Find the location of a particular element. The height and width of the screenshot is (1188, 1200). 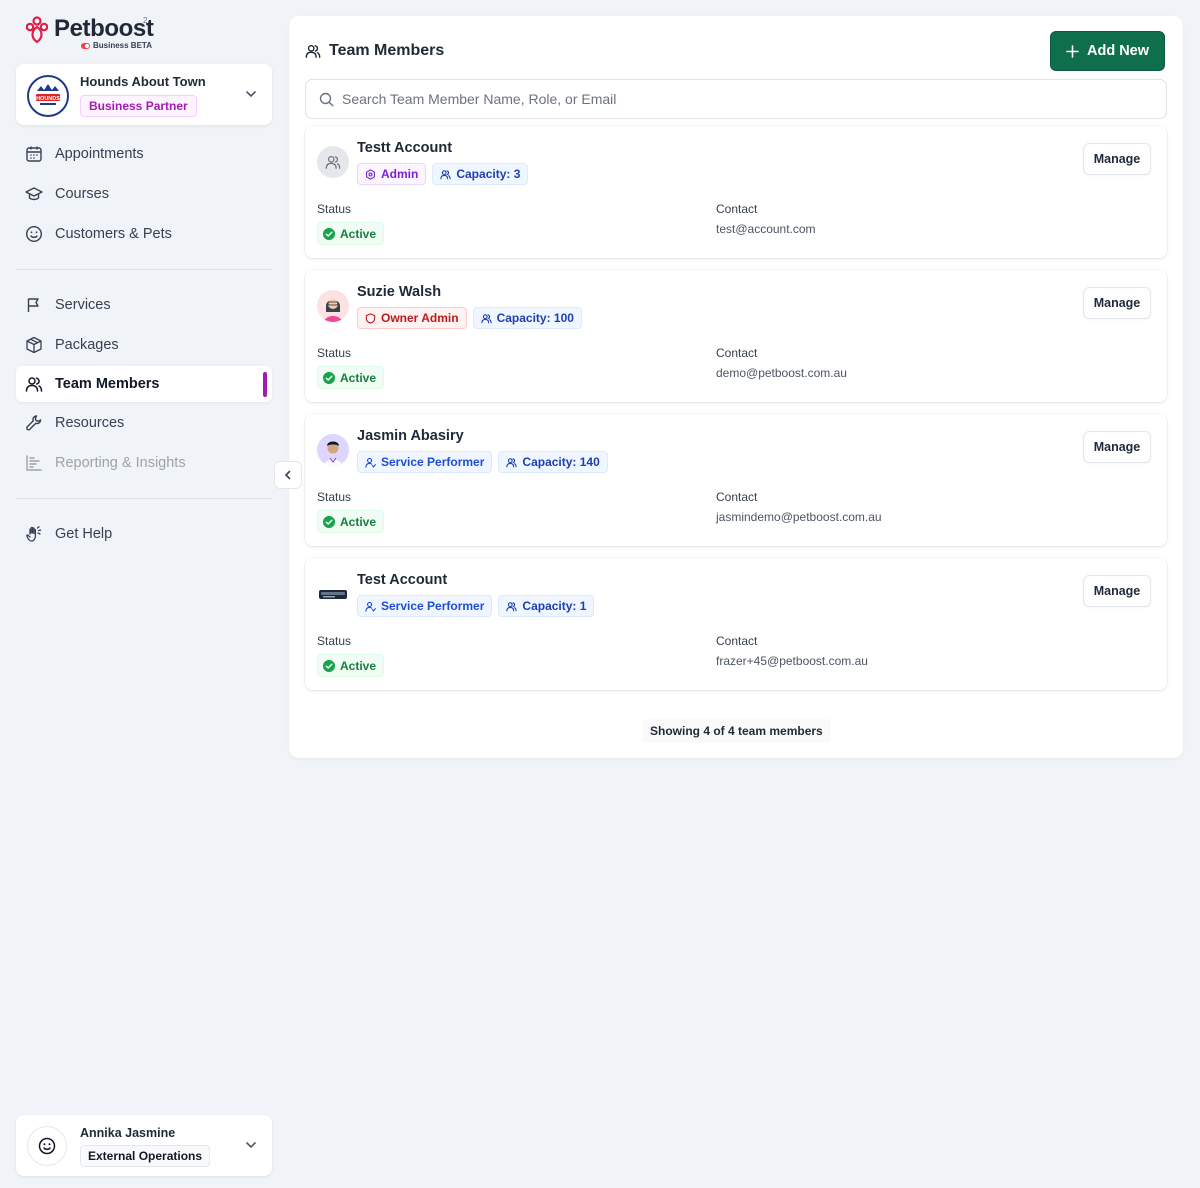

sidebar-item-appointments: Appointments is located at coordinates (144, 154).